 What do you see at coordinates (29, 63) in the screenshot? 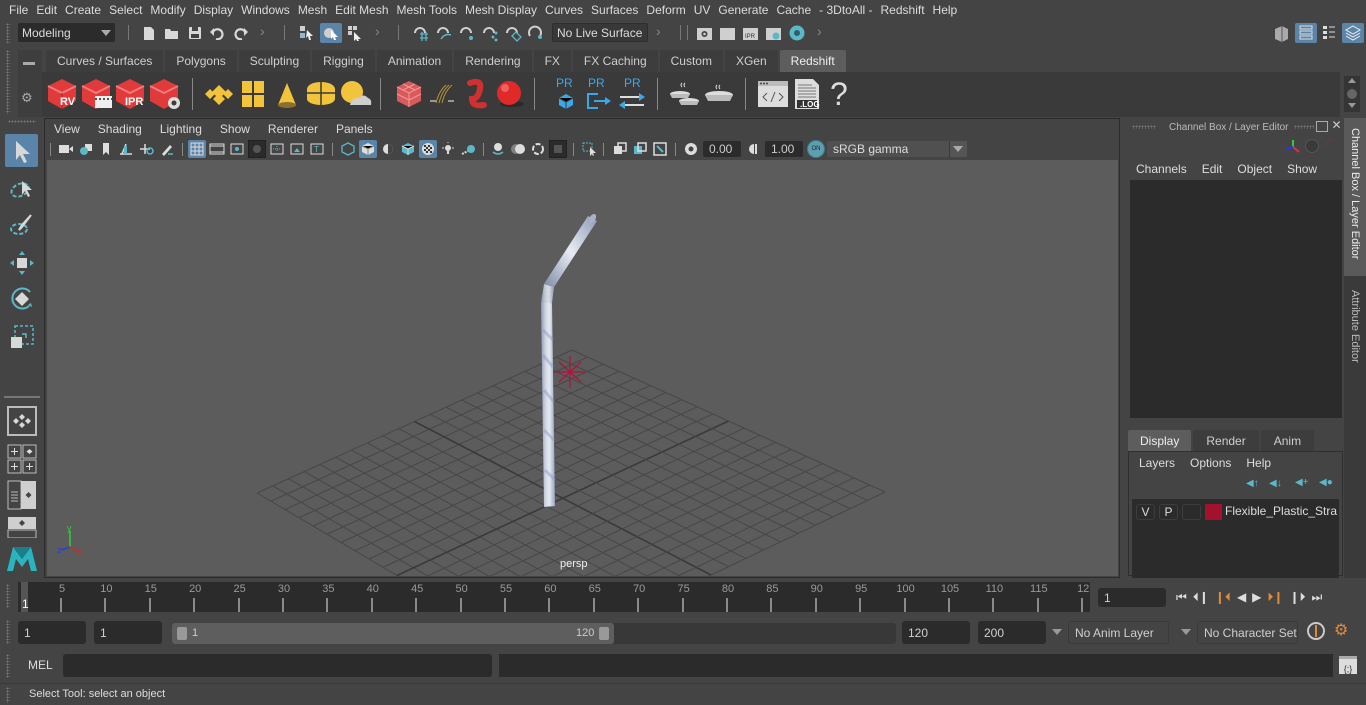
I see `shelf-menu-icon` at bounding box center [29, 63].